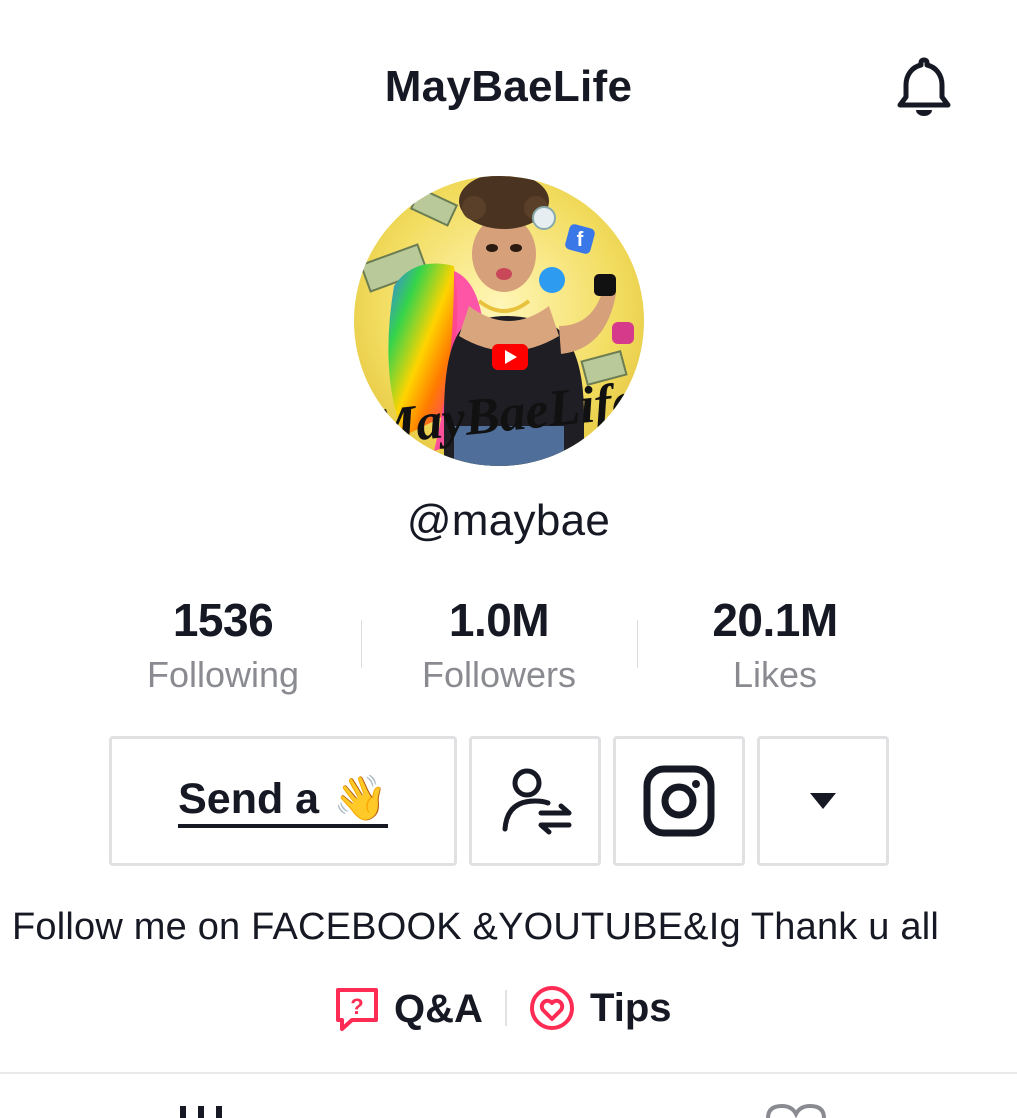  I want to click on profile-handle: @maybae, so click(508, 520).